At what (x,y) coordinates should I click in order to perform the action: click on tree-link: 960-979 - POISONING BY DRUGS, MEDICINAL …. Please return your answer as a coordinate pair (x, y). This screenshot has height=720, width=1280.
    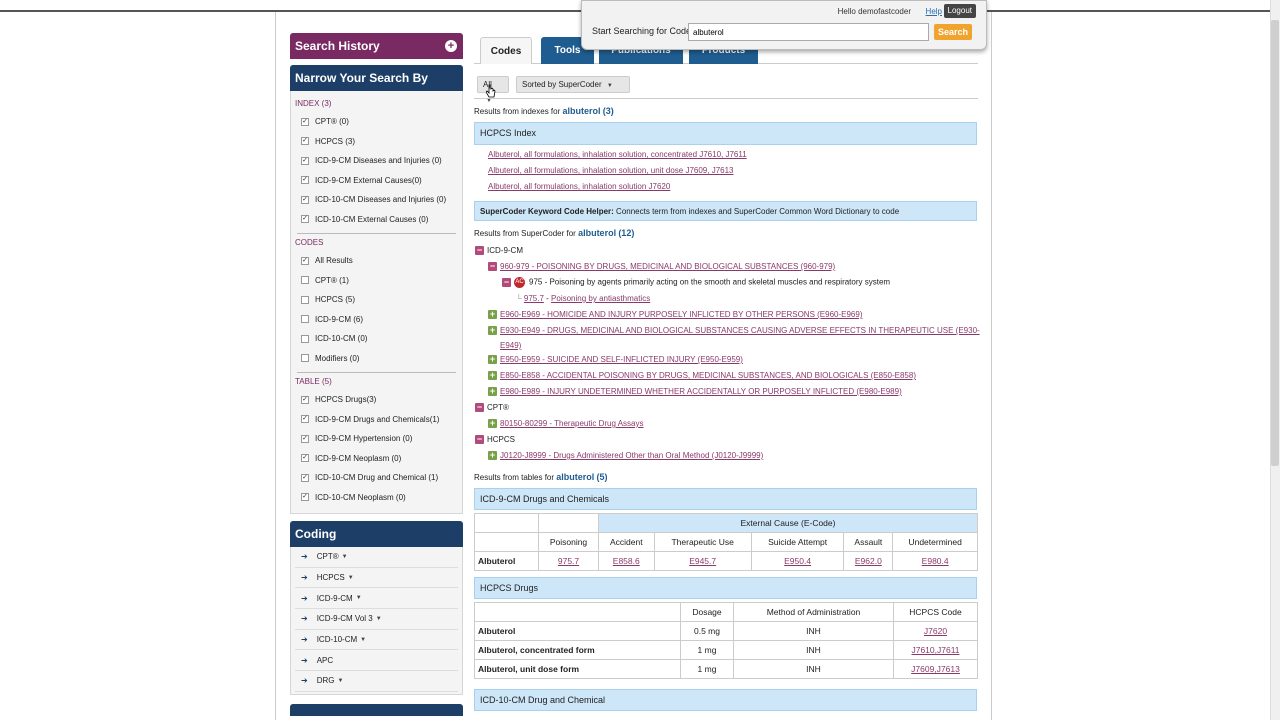
    Looking at the image, I should click on (667, 266).